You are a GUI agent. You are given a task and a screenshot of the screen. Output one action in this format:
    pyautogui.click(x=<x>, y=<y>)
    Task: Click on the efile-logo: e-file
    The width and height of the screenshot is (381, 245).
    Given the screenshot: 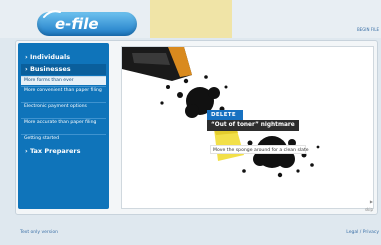 What is the action you would take?
    pyautogui.click(x=87, y=23)
    